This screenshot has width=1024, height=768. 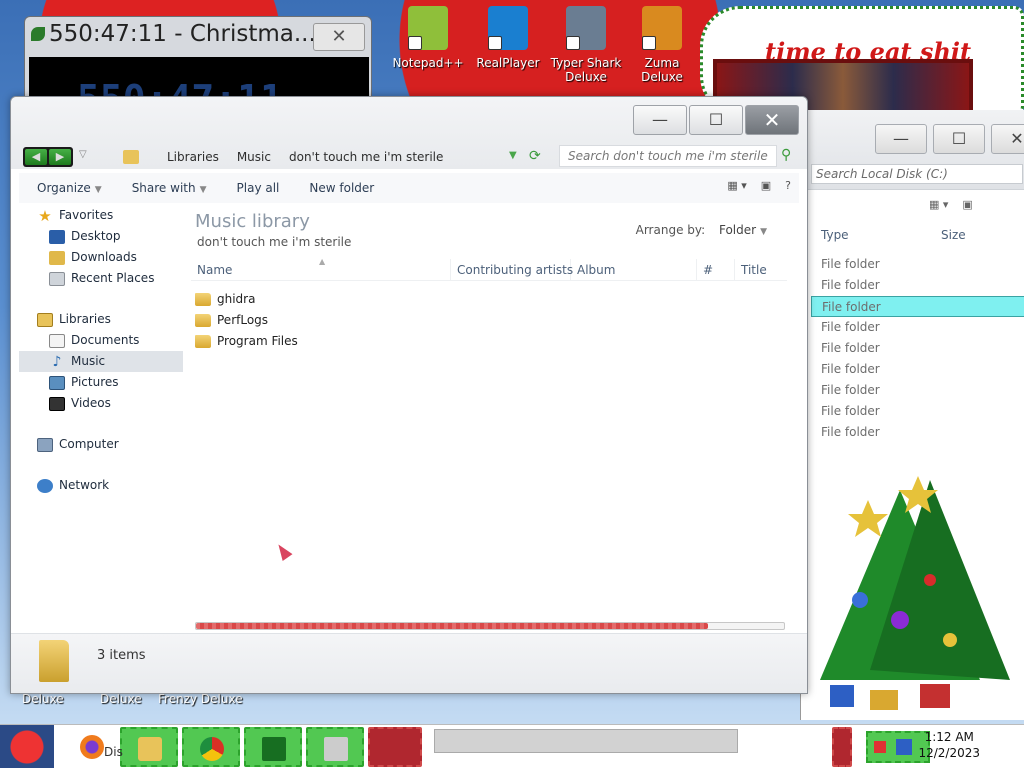 I want to click on desktop-icon-zuma: Zuma Deluxe, so click(x=662, y=45).